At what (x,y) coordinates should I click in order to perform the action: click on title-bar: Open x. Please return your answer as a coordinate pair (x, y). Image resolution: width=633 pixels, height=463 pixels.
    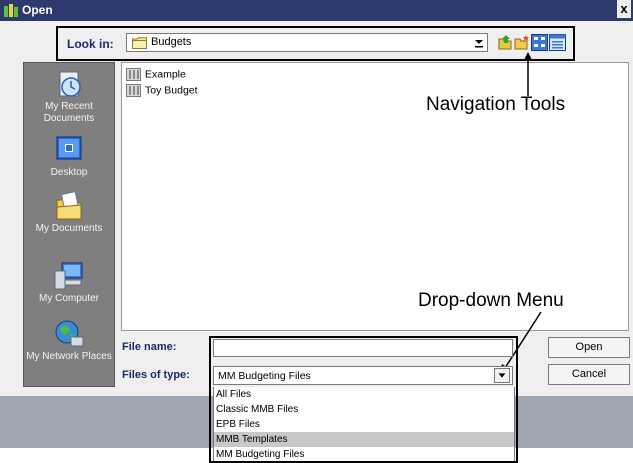
    Looking at the image, I should click on (316, 10).